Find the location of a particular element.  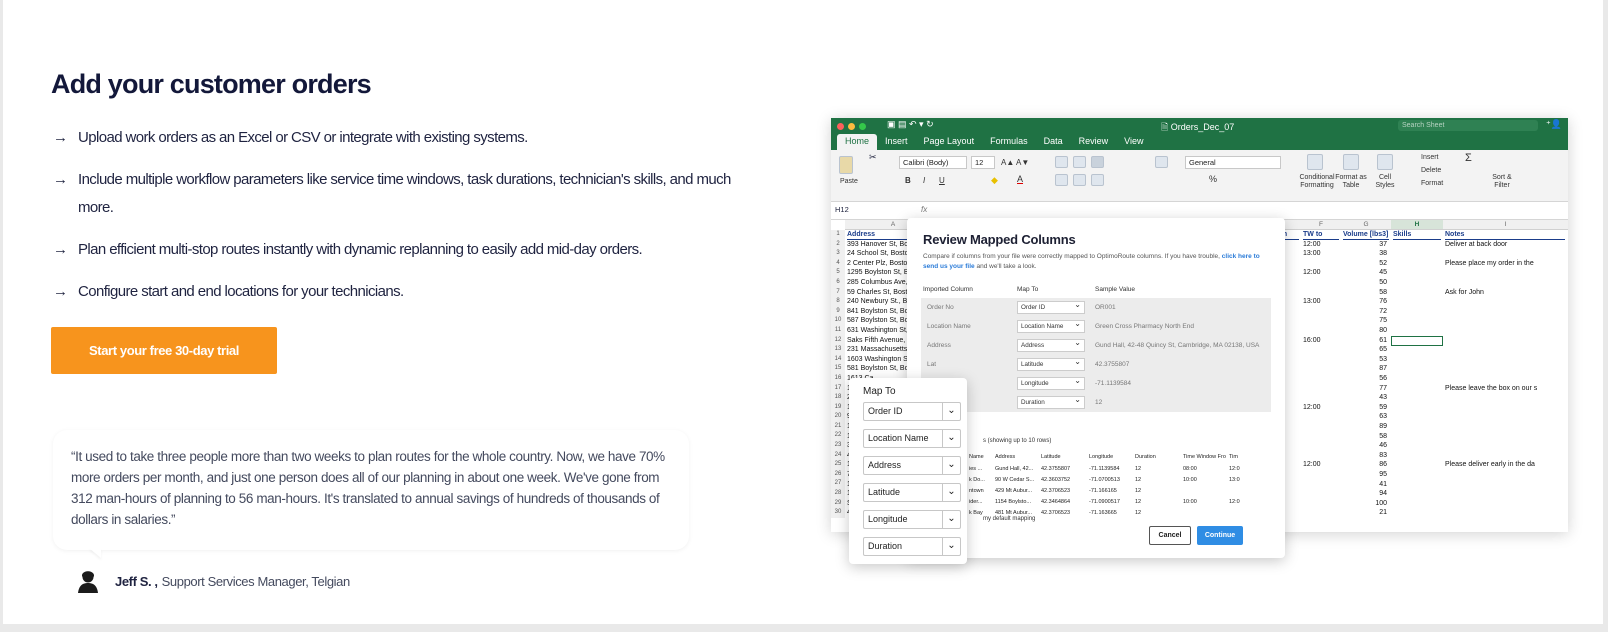

format-button: Format is located at coordinates (1432, 183).